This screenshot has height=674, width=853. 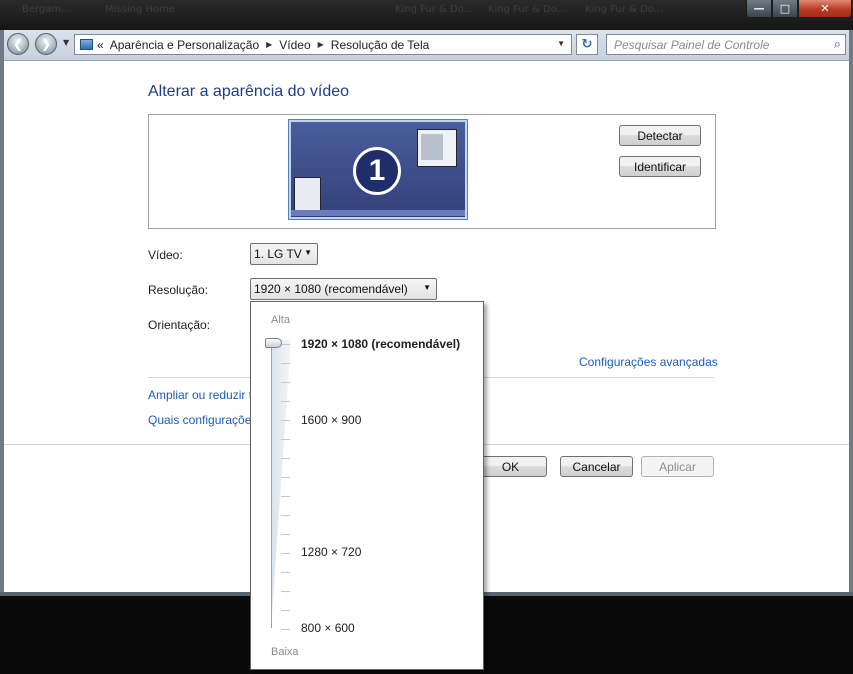 What do you see at coordinates (510, 466) in the screenshot?
I see `ok-button: OK` at bounding box center [510, 466].